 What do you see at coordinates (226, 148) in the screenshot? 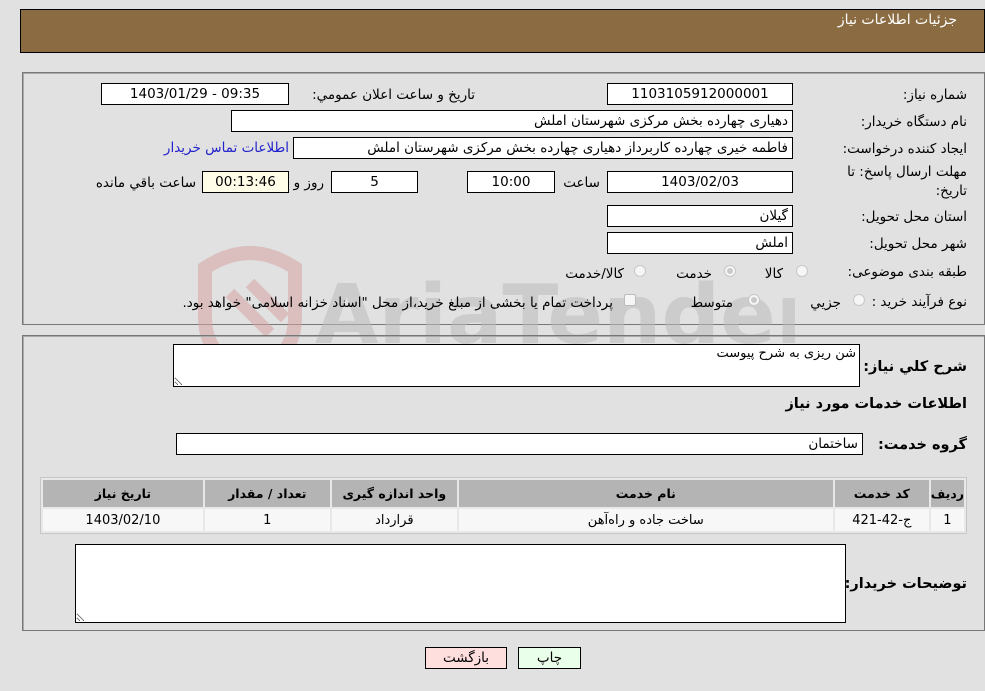
I see `buyer-contact-link: اطلاعات تماس خریدار` at bounding box center [226, 148].